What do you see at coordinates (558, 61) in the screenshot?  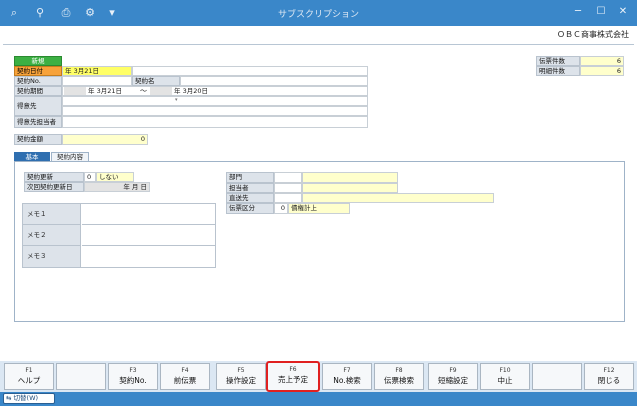 I see `slip-count-label: 伝票件数` at bounding box center [558, 61].